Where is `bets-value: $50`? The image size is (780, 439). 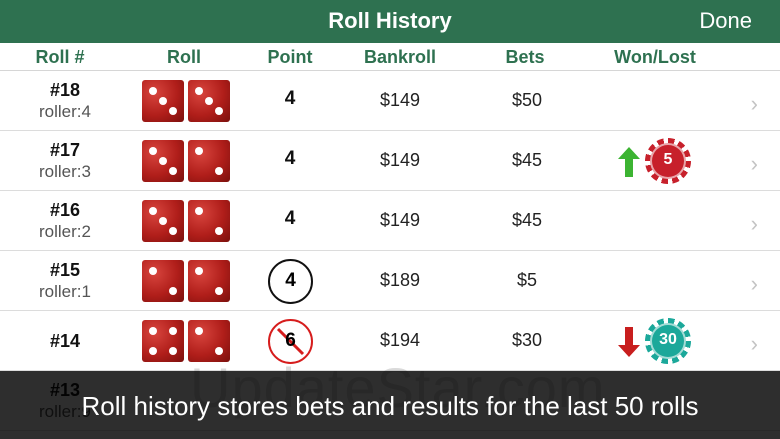
bets-value: $50 is located at coordinates (527, 100).